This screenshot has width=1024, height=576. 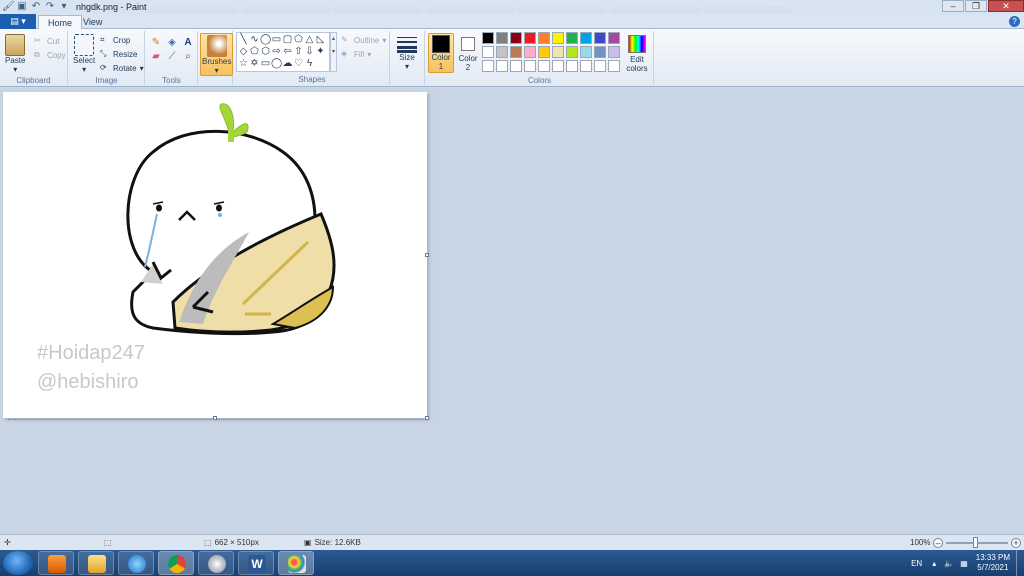 What do you see at coordinates (256, 563) in the screenshot?
I see `taskbar-word: W` at bounding box center [256, 563].